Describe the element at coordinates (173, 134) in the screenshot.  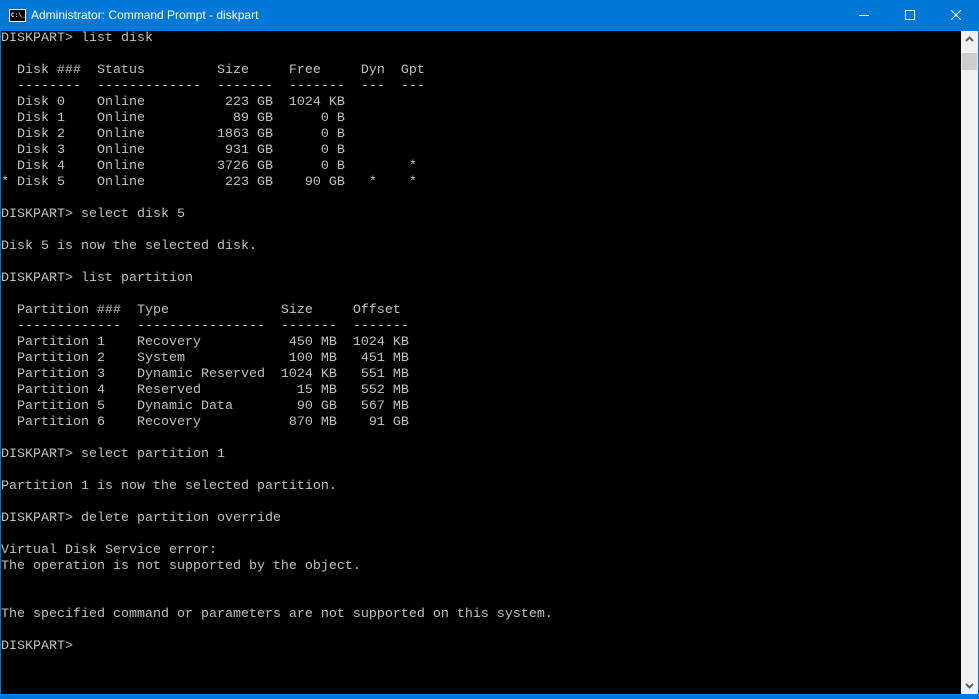
I see `console-line: Disk 2 Online 1863 GB 0 B` at that location.